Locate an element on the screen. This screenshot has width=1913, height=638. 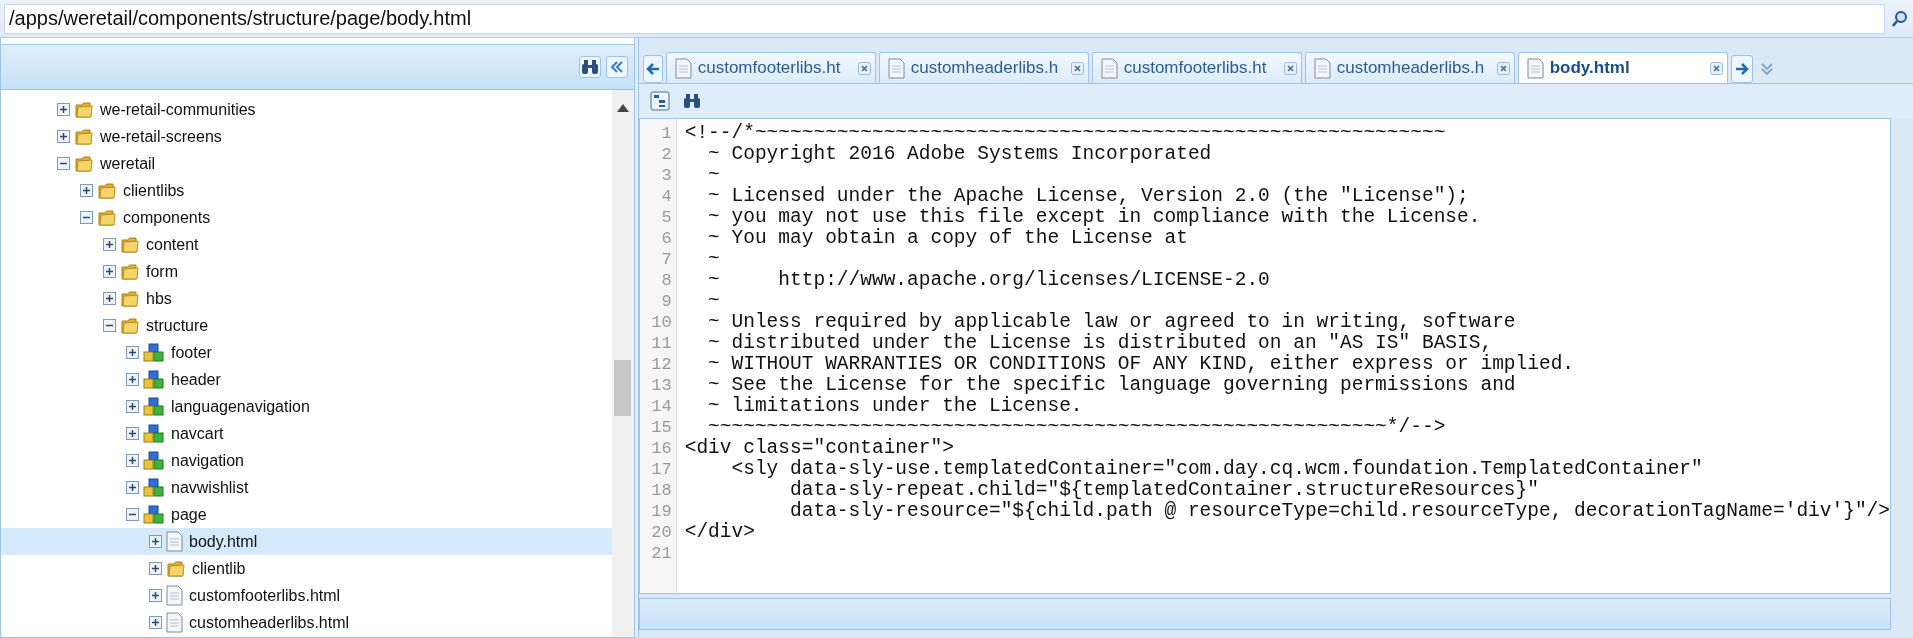
tree-item: footer is located at coordinates (306, 352).